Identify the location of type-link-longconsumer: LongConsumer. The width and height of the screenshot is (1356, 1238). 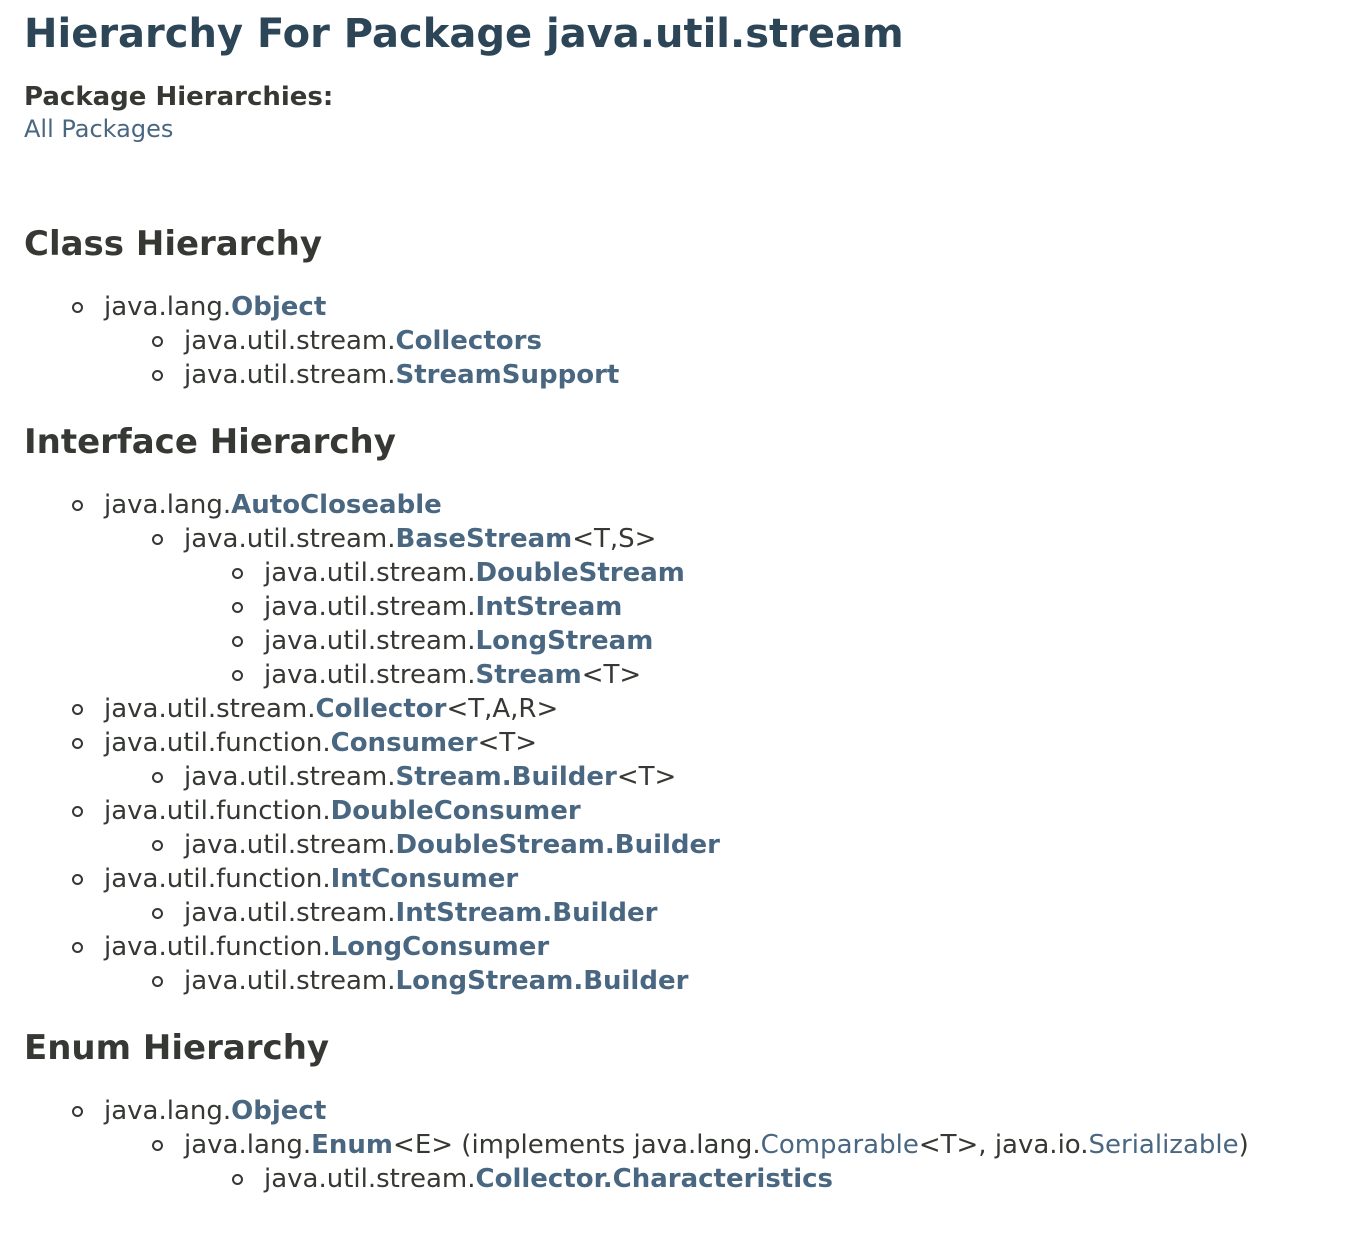
(440, 947).